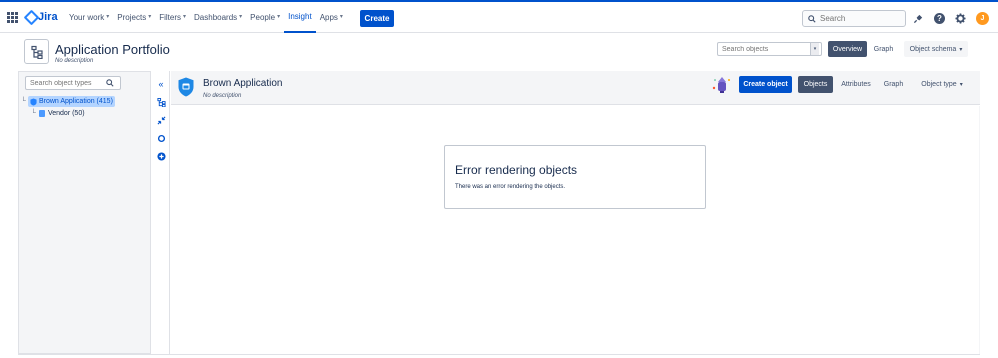  I want to click on tree-item-label: Brown Application (415), so click(75, 101).